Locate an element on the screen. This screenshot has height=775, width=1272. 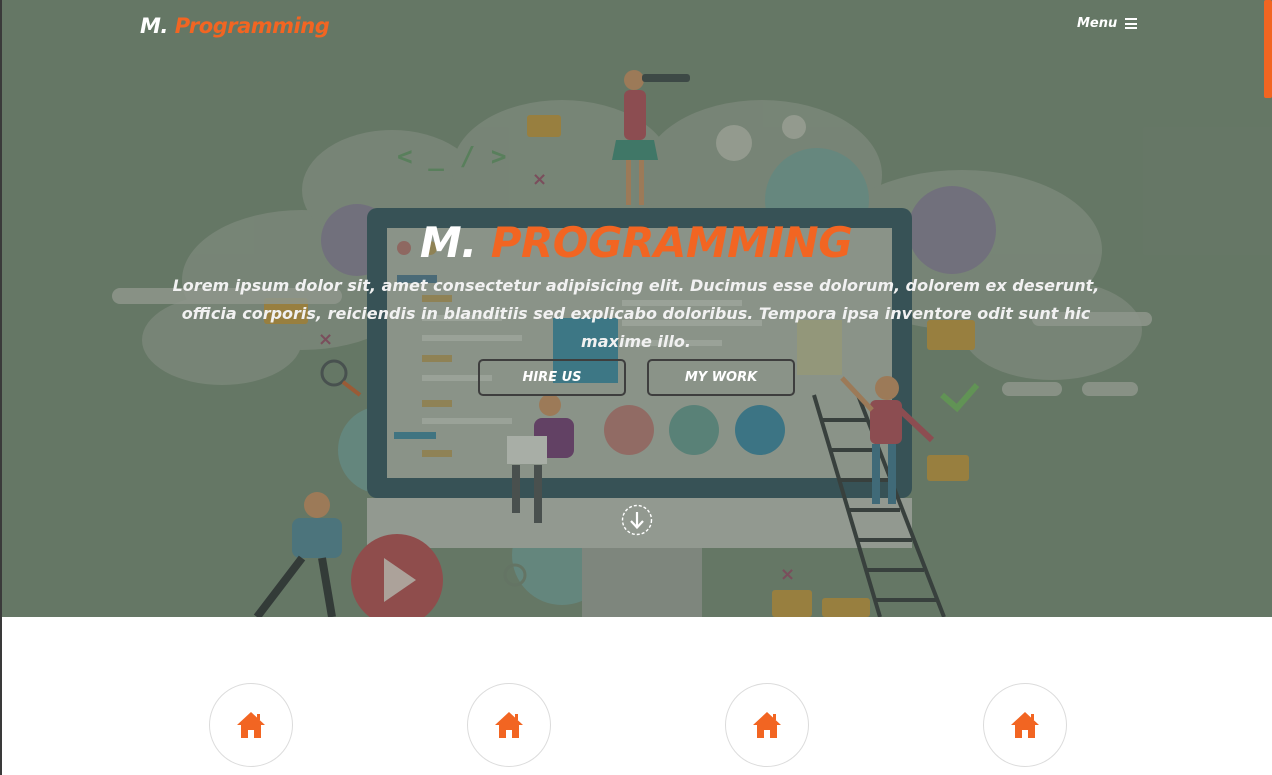
menu-button: Menu is located at coordinates (1107, 23).